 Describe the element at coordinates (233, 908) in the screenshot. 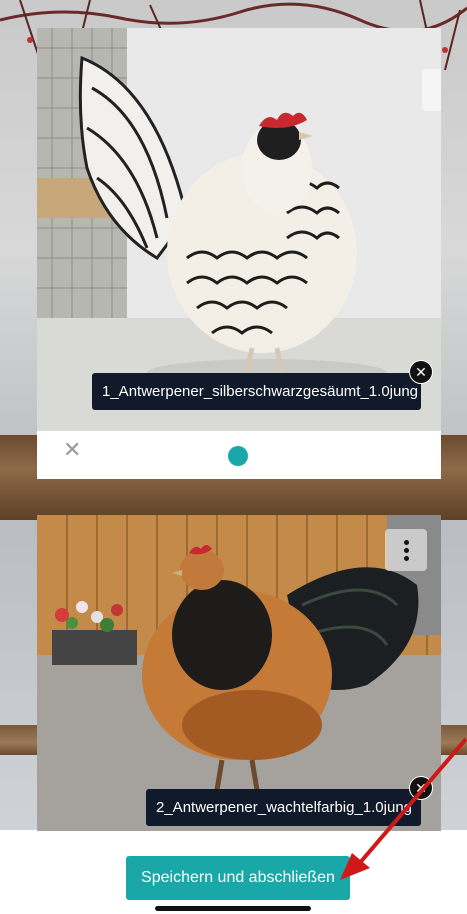

I see `home-indicator` at that location.